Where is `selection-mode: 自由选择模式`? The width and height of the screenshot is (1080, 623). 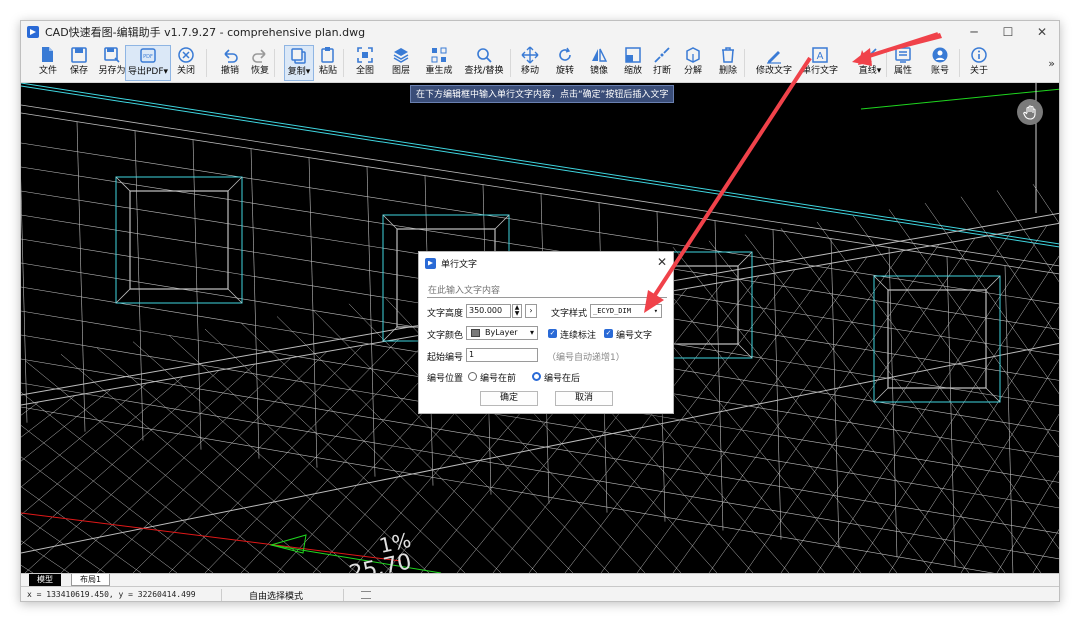 selection-mode: 自由选择模式 is located at coordinates (276, 595).